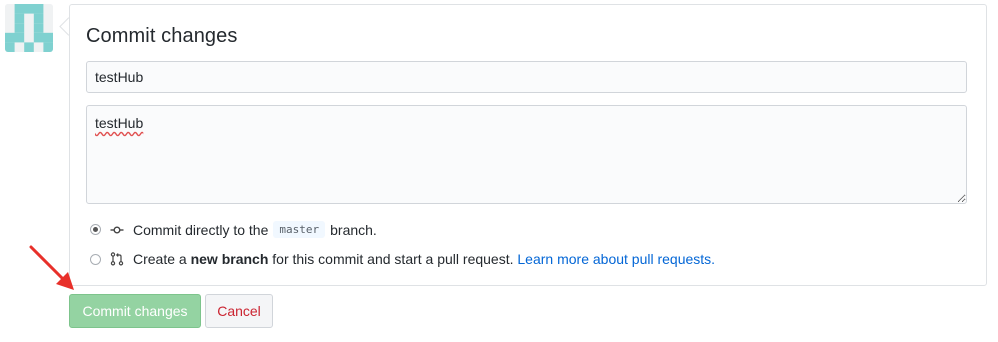 The image size is (998, 342). Describe the element at coordinates (117, 229) in the screenshot. I see `git-commit-icon` at that location.